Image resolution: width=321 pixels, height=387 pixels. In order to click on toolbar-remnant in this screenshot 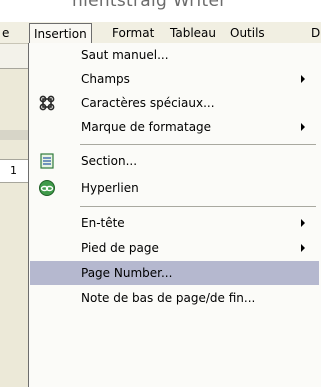, I will do `click(14, 56)`.